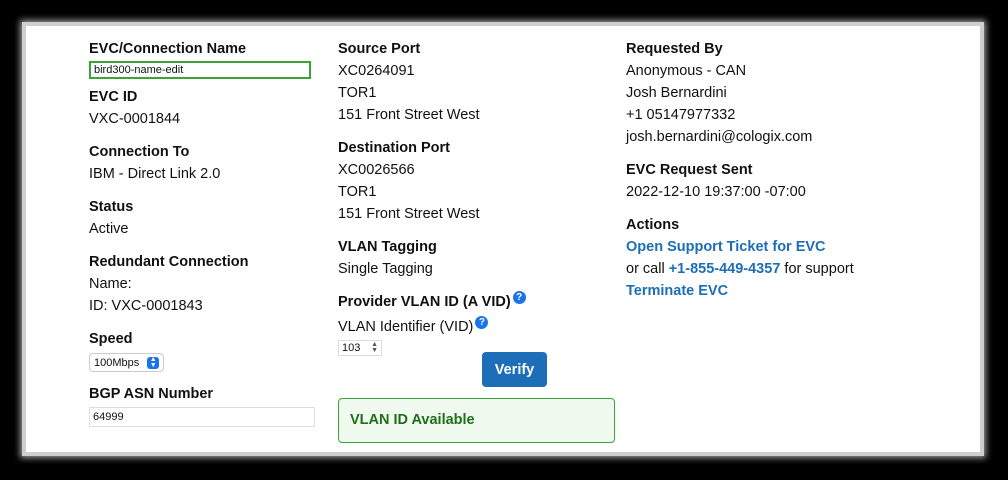 Image resolution: width=1008 pixels, height=480 pixels. I want to click on bgp-input, so click(202, 417).